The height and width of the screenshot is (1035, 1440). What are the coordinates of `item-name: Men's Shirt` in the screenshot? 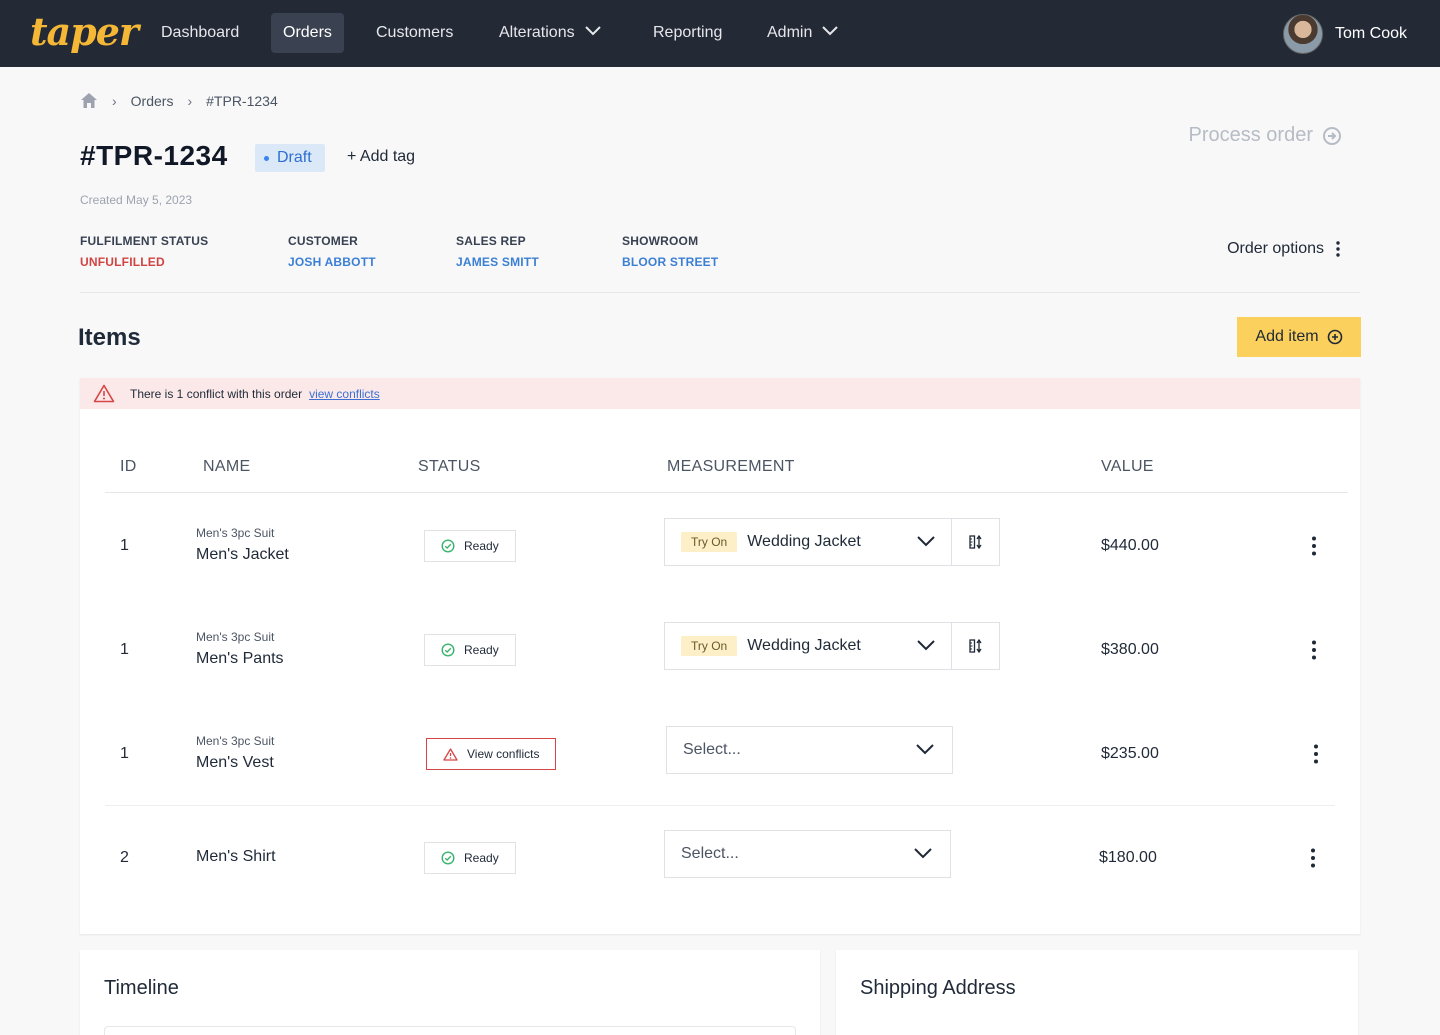 It's located at (236, 856).